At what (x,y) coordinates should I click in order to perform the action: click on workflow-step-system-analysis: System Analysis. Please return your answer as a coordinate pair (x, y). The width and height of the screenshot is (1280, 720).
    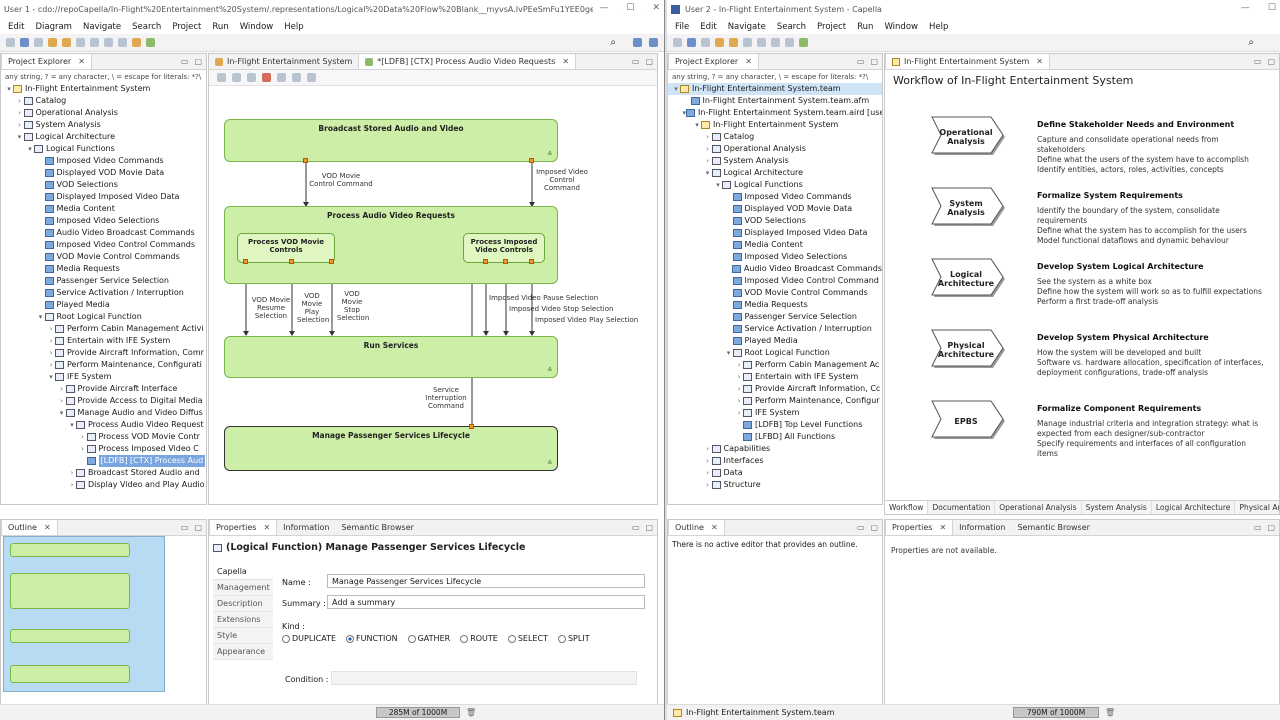
    Looking at the image, I should click on (970, 208).